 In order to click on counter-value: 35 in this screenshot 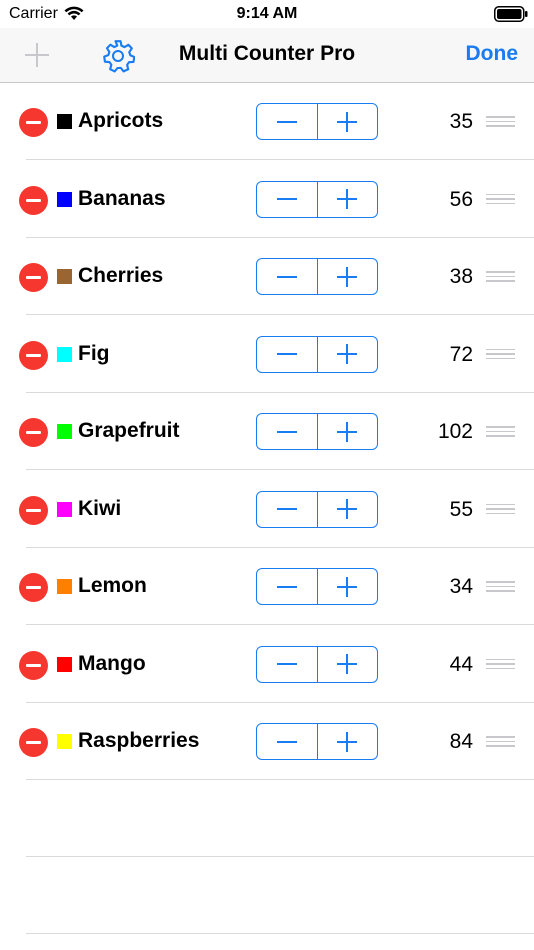, I will do `click(461, 121)`.